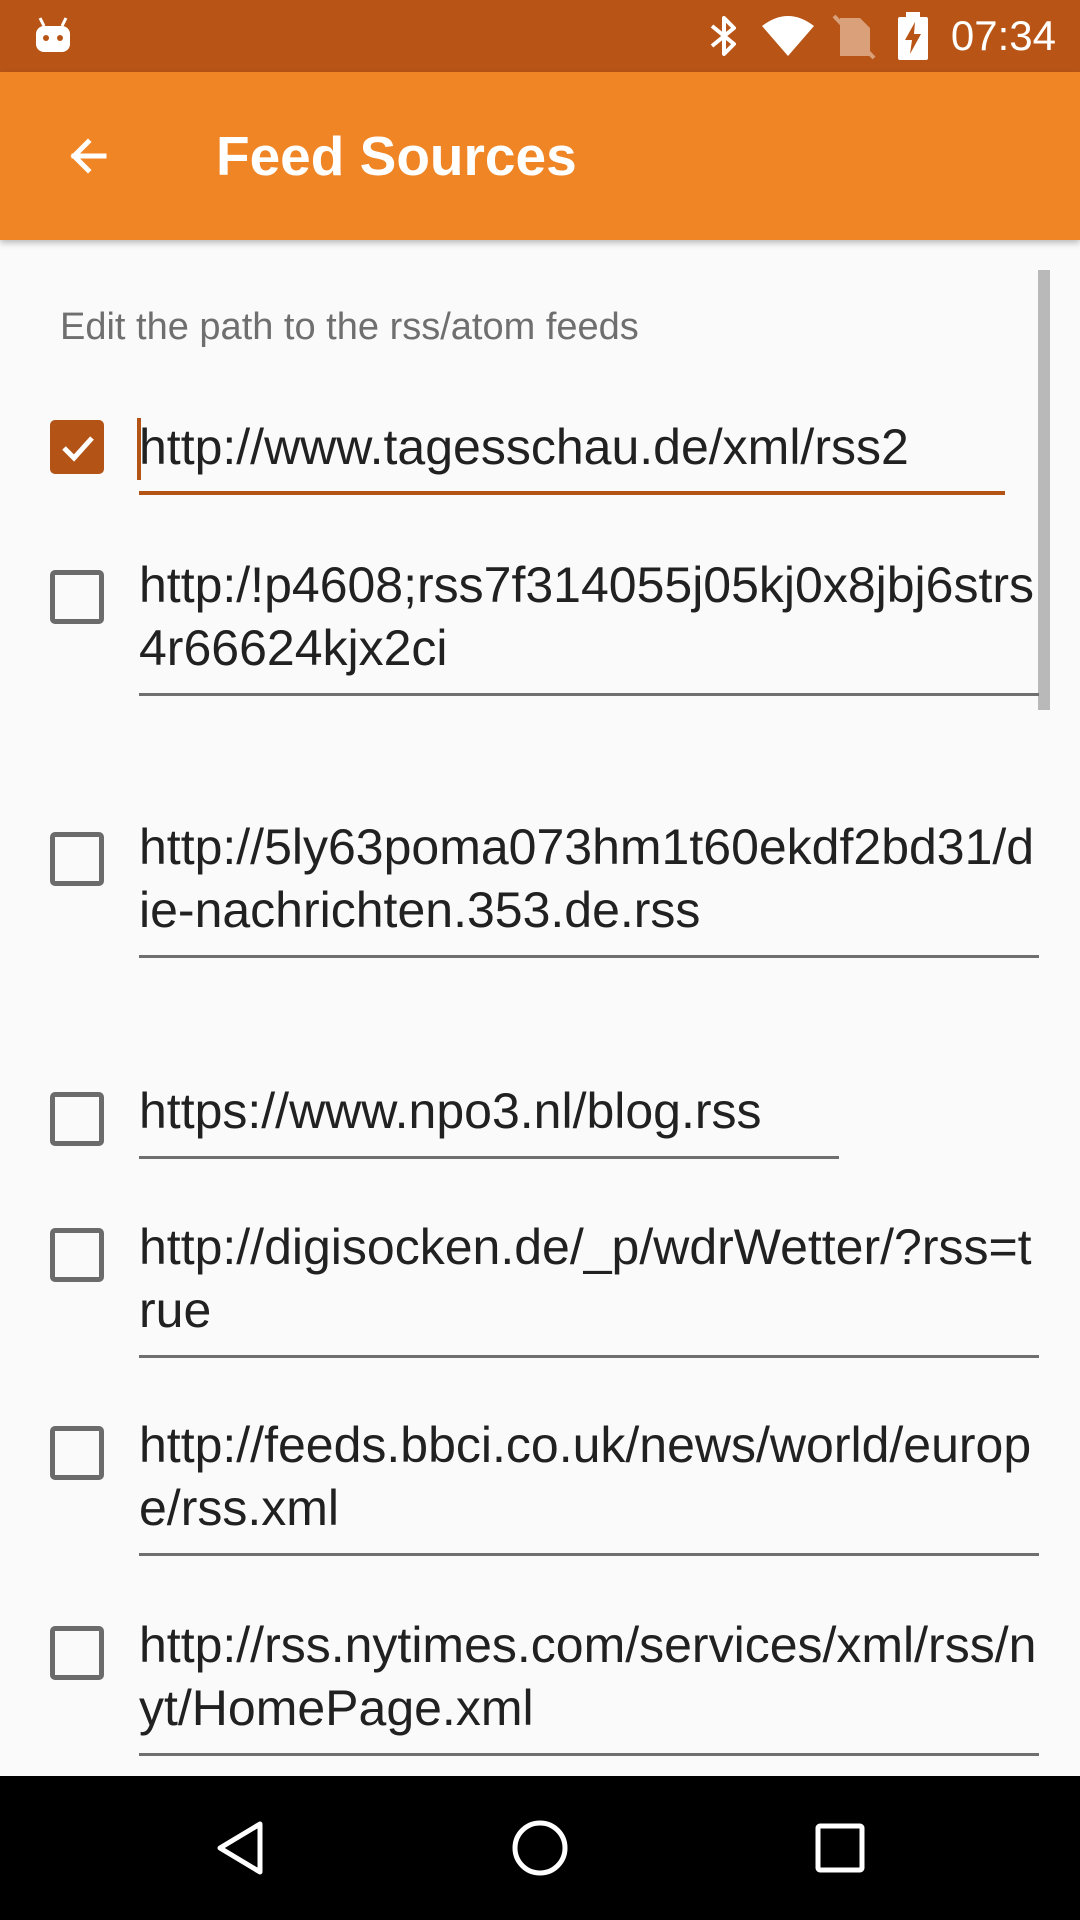 The height and width of the screenshot is (1920, 1080). Describe the element at coordinates (524, 447) in the screenshot. I see `feed-url-text: http://www.tagesschau.de/xml/rss2` at that location.